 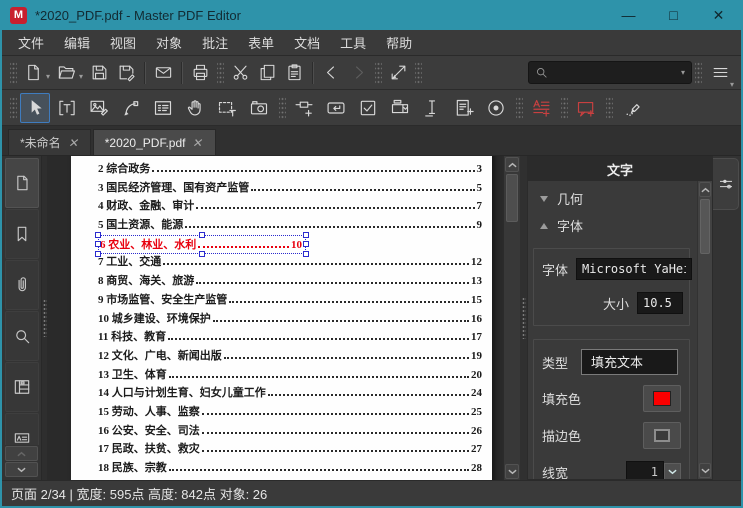 What do you see at coordinates (227, 108) in the screenshot?
I see `select-text-button` at bounding box center [227, 108].